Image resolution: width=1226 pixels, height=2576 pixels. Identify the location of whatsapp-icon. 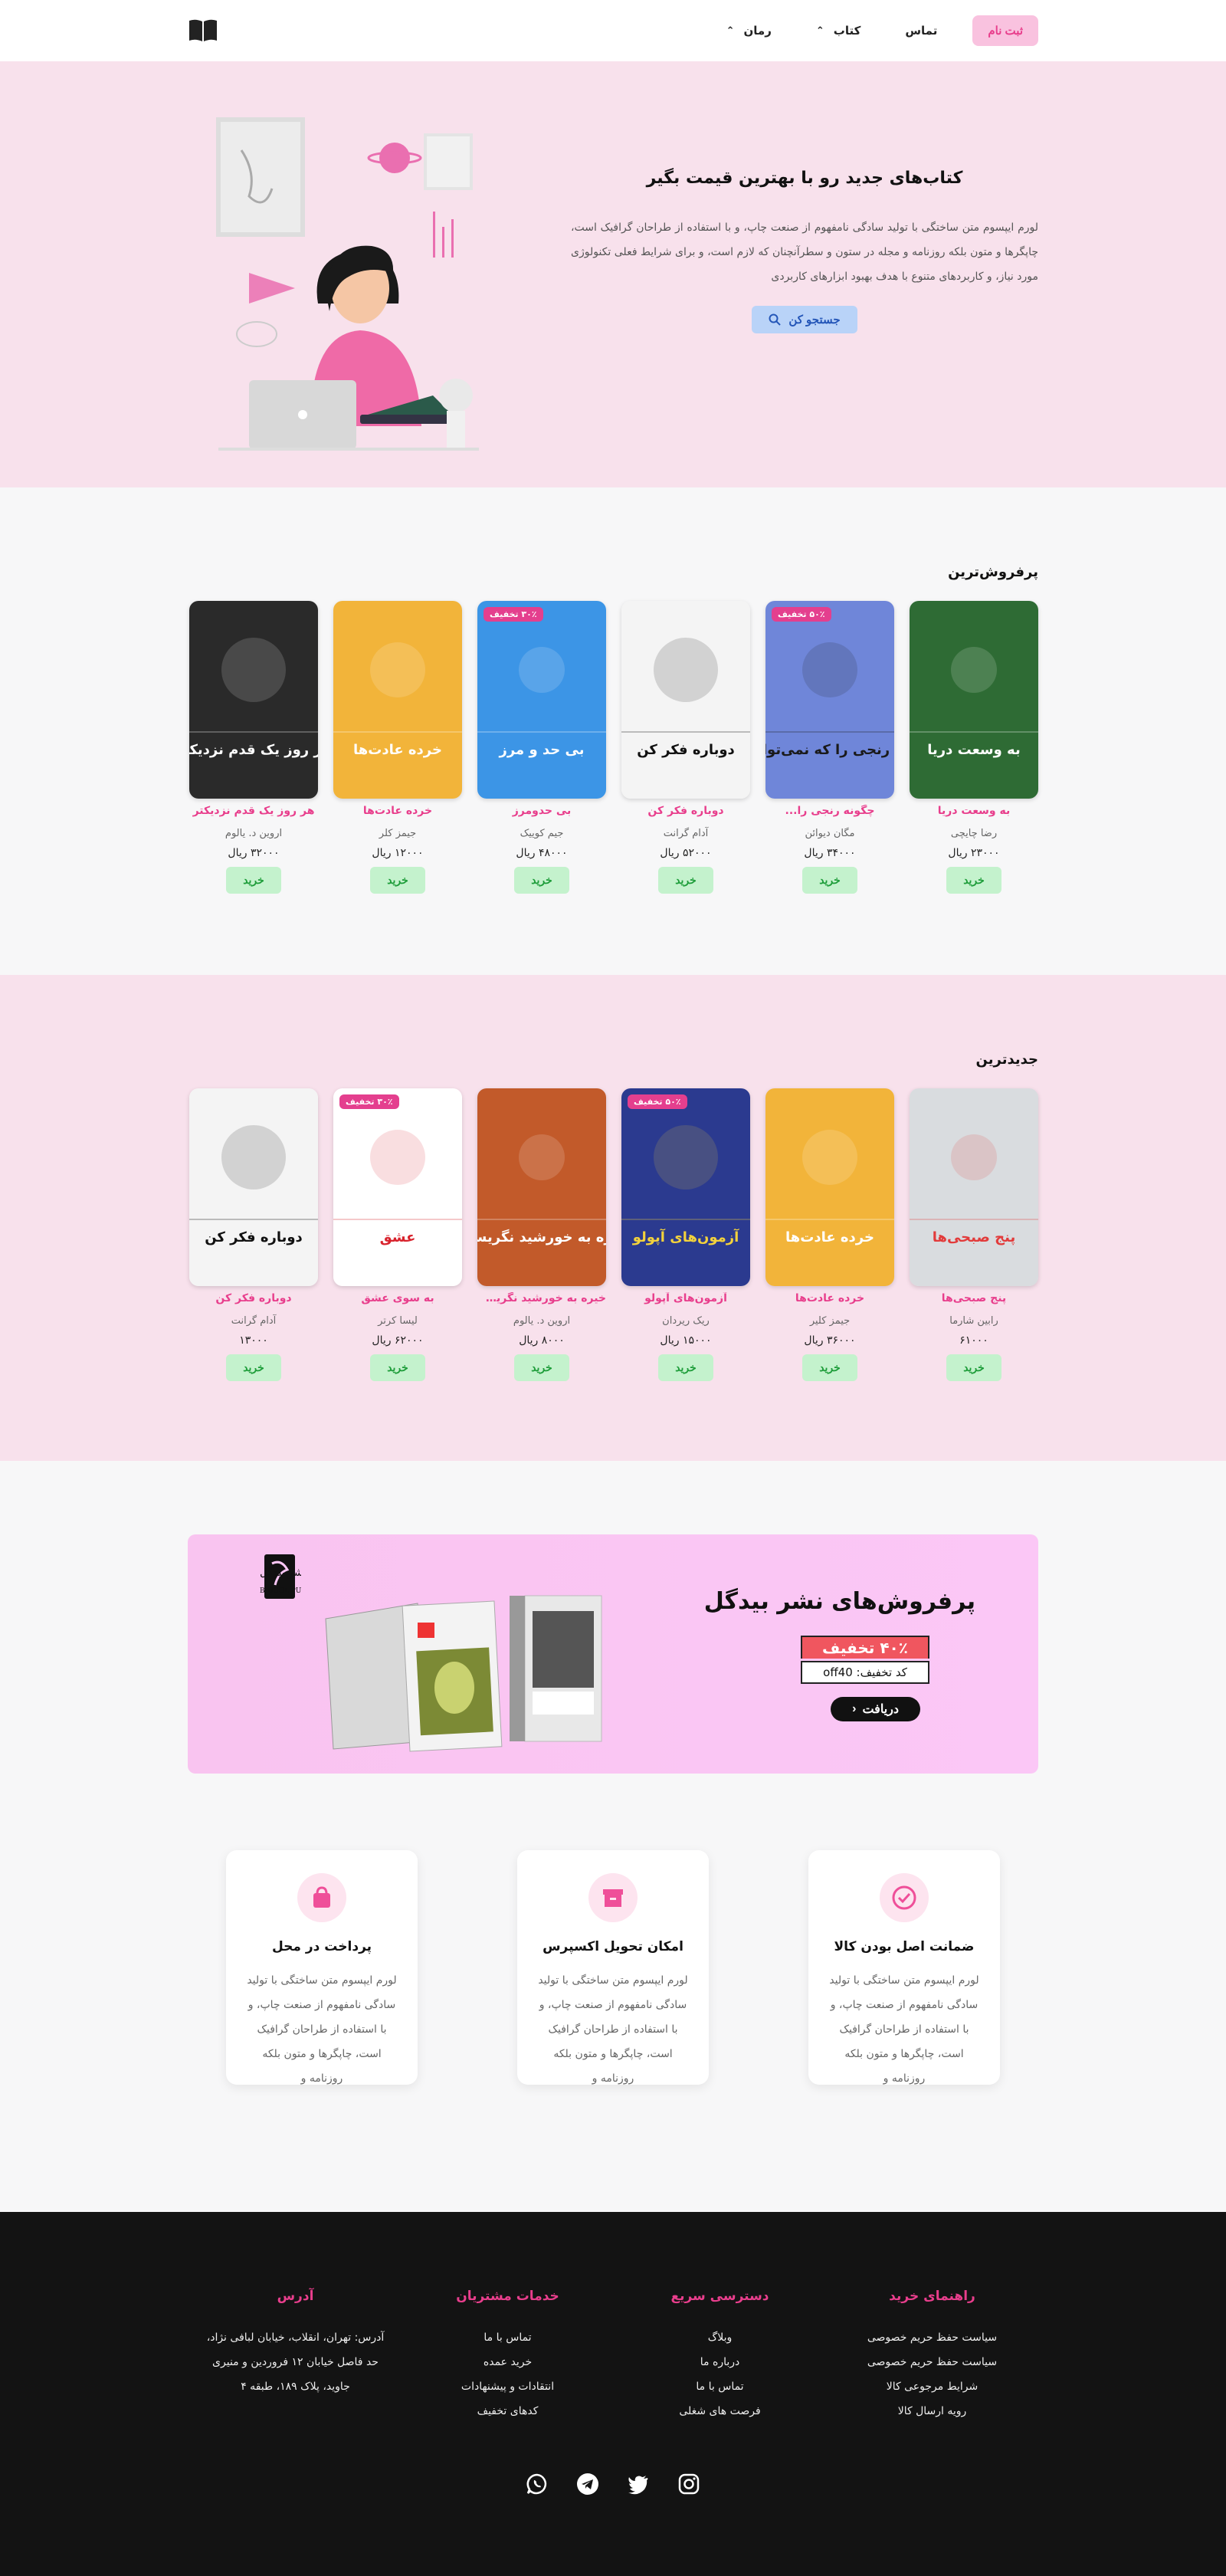
(537, 2484).